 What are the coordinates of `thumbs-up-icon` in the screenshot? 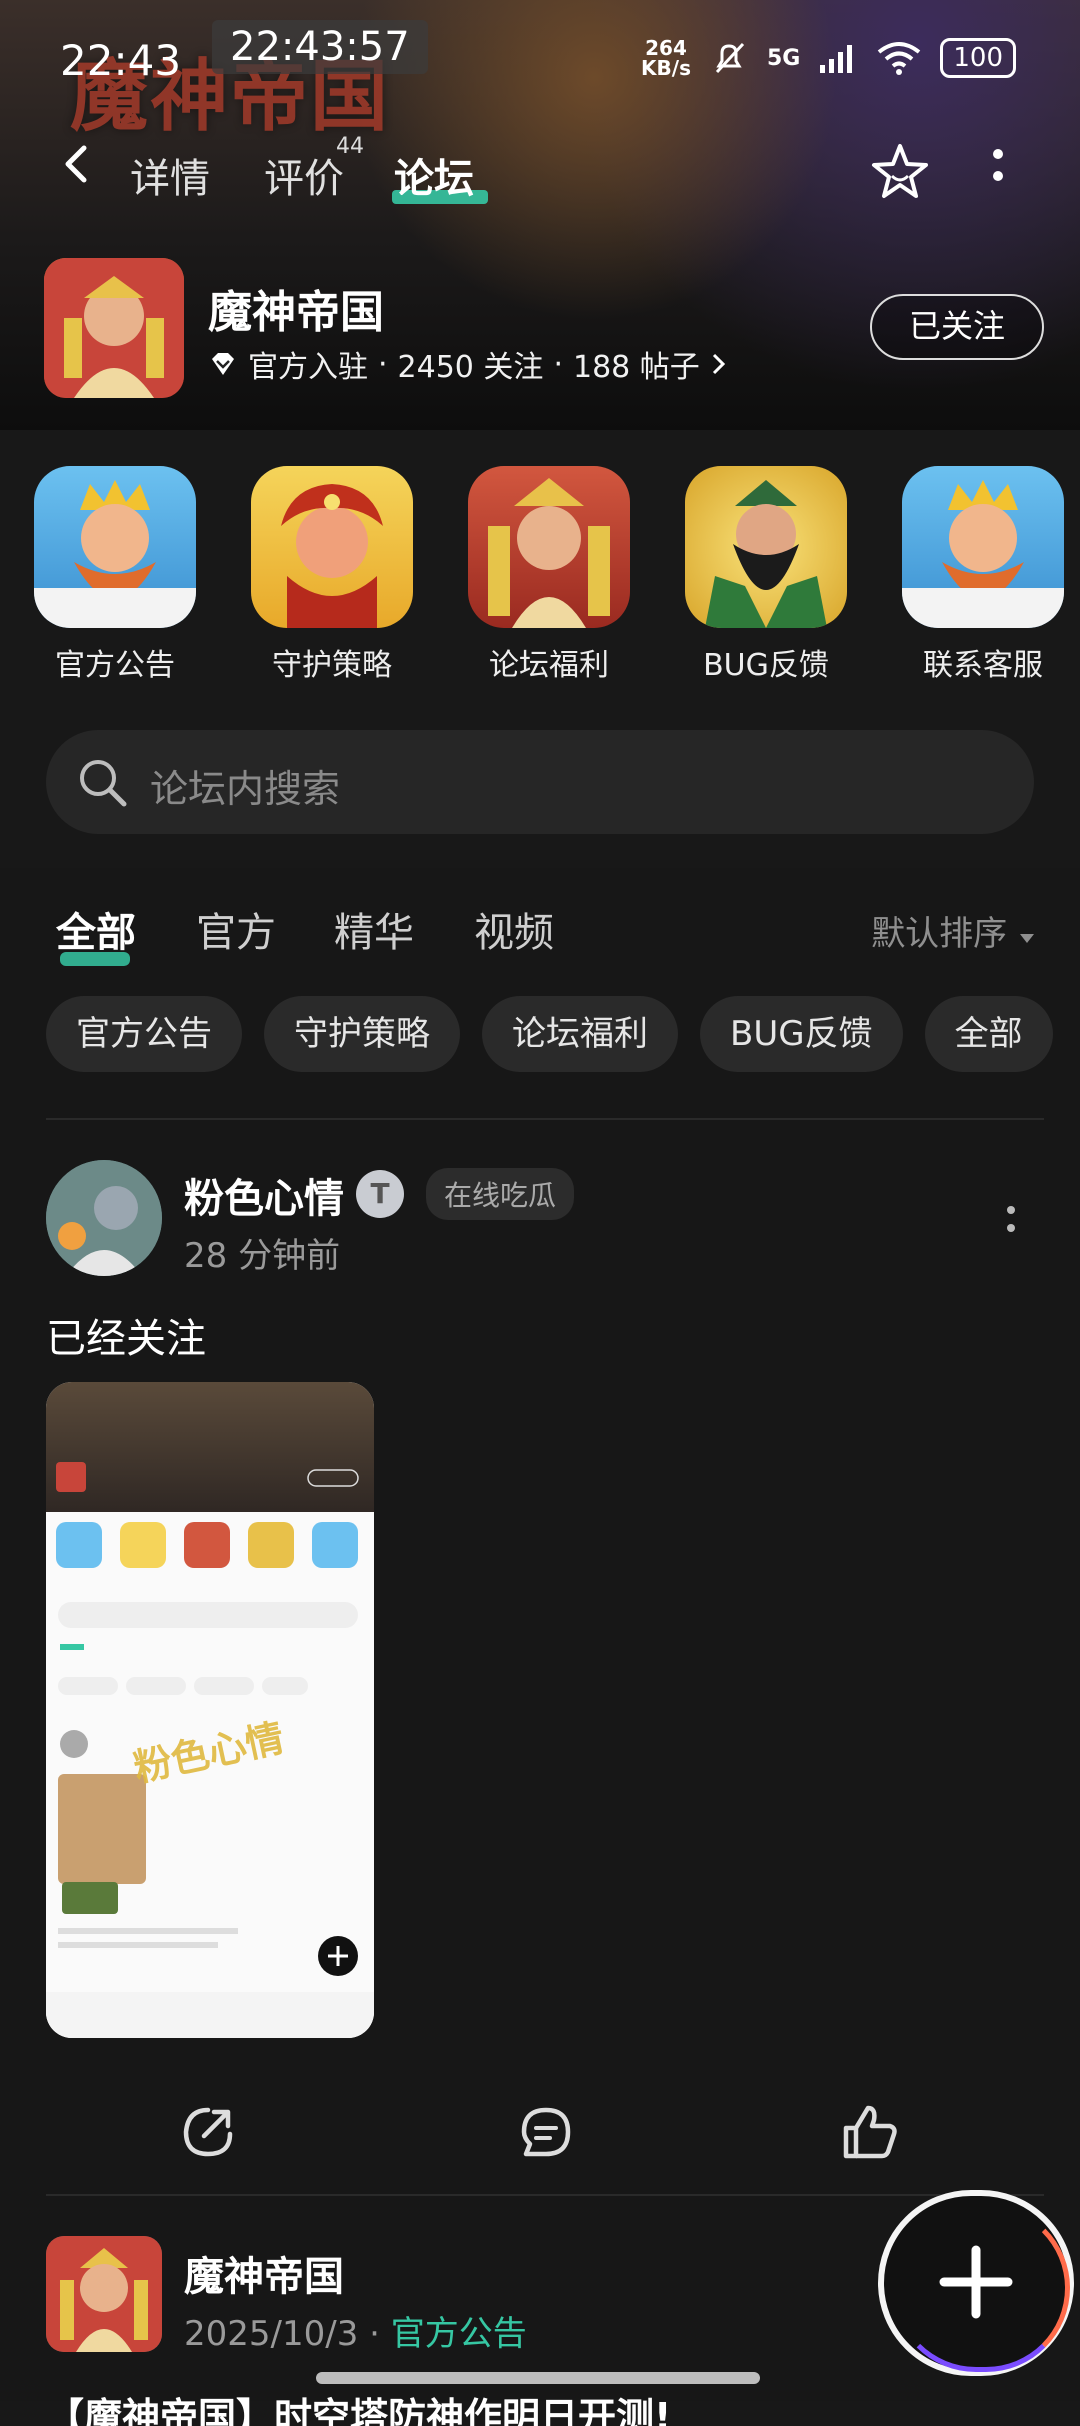 It's located at (870, 2132).